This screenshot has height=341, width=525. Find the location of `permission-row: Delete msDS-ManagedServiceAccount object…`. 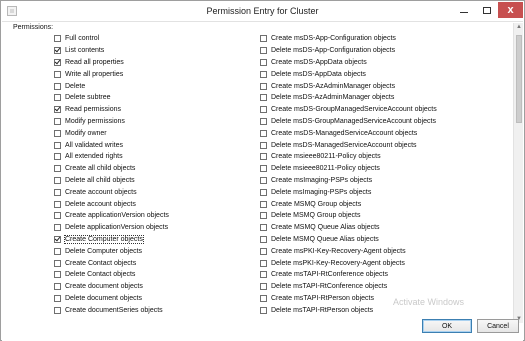

permission-row: Delete msDS-ManagedServiceAccount object… is located at coordinates (348, 145).